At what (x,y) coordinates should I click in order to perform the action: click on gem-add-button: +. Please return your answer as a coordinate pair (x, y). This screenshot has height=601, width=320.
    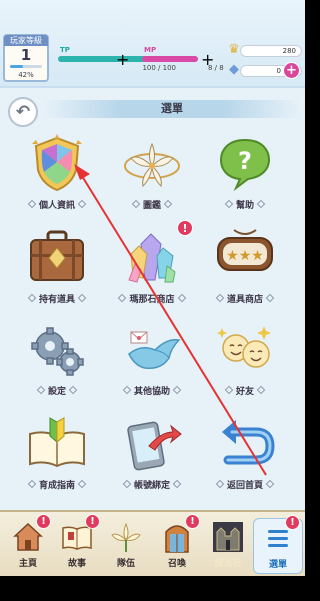
    Looking at the image, I should click on (291, 70).